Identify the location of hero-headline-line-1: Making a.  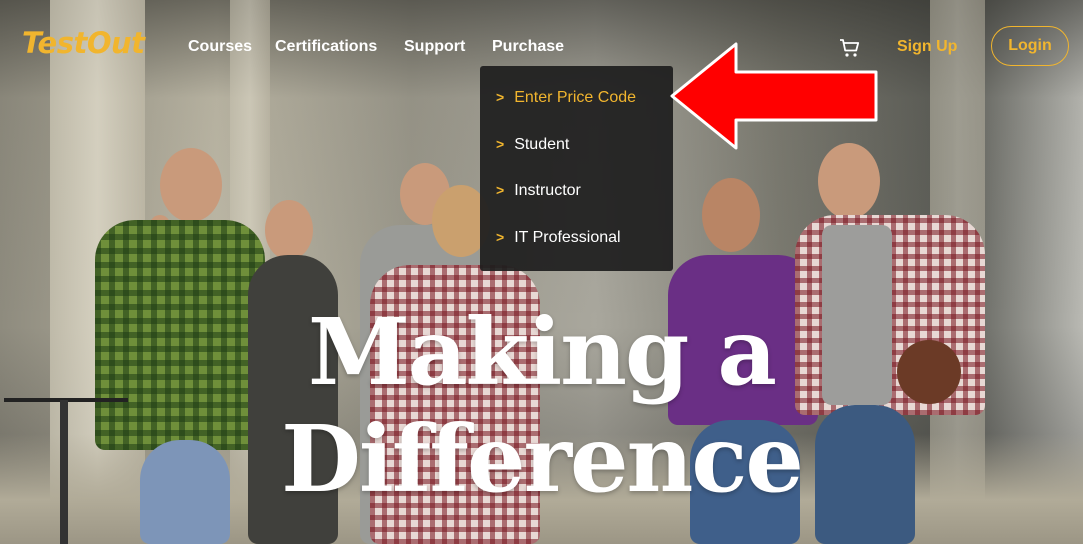
(542, 352).